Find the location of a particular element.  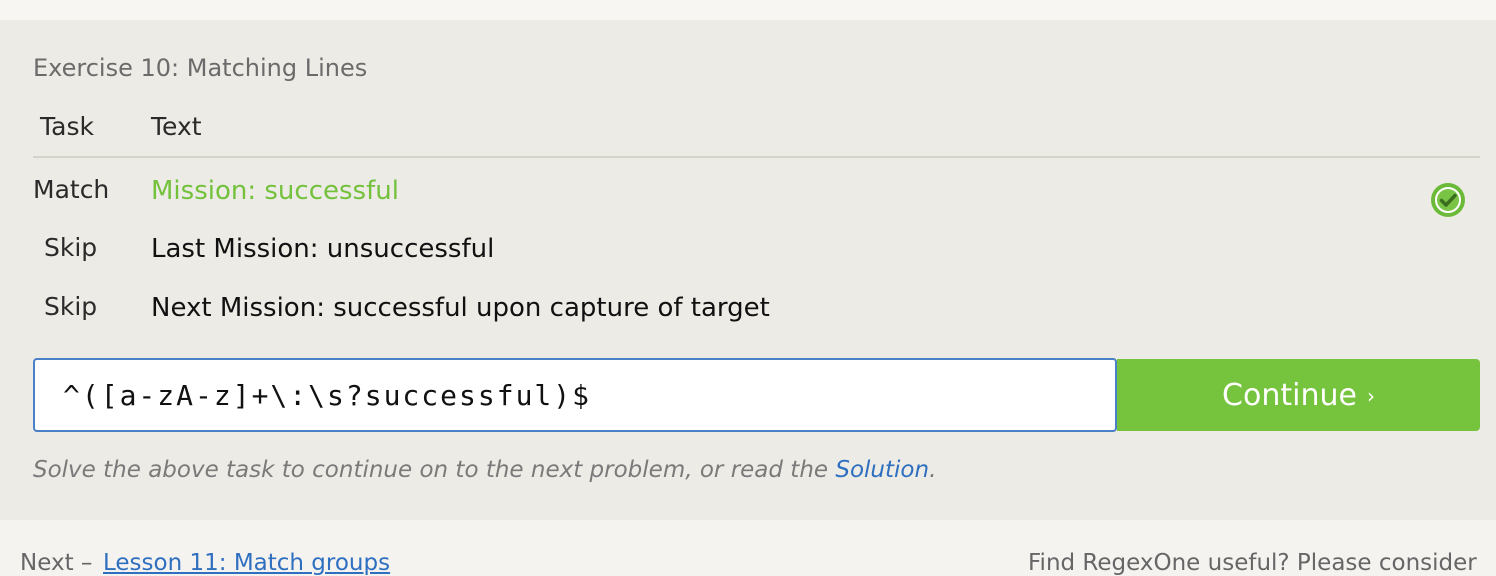

row-3-task: Skip is located at coordinates (71, 306).